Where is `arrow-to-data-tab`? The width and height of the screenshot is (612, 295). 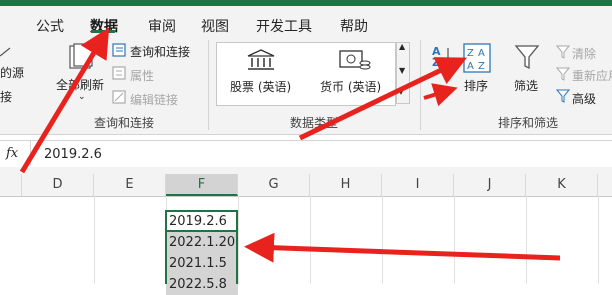 arrow-to-data-tab is located at coordinates (64, 100).